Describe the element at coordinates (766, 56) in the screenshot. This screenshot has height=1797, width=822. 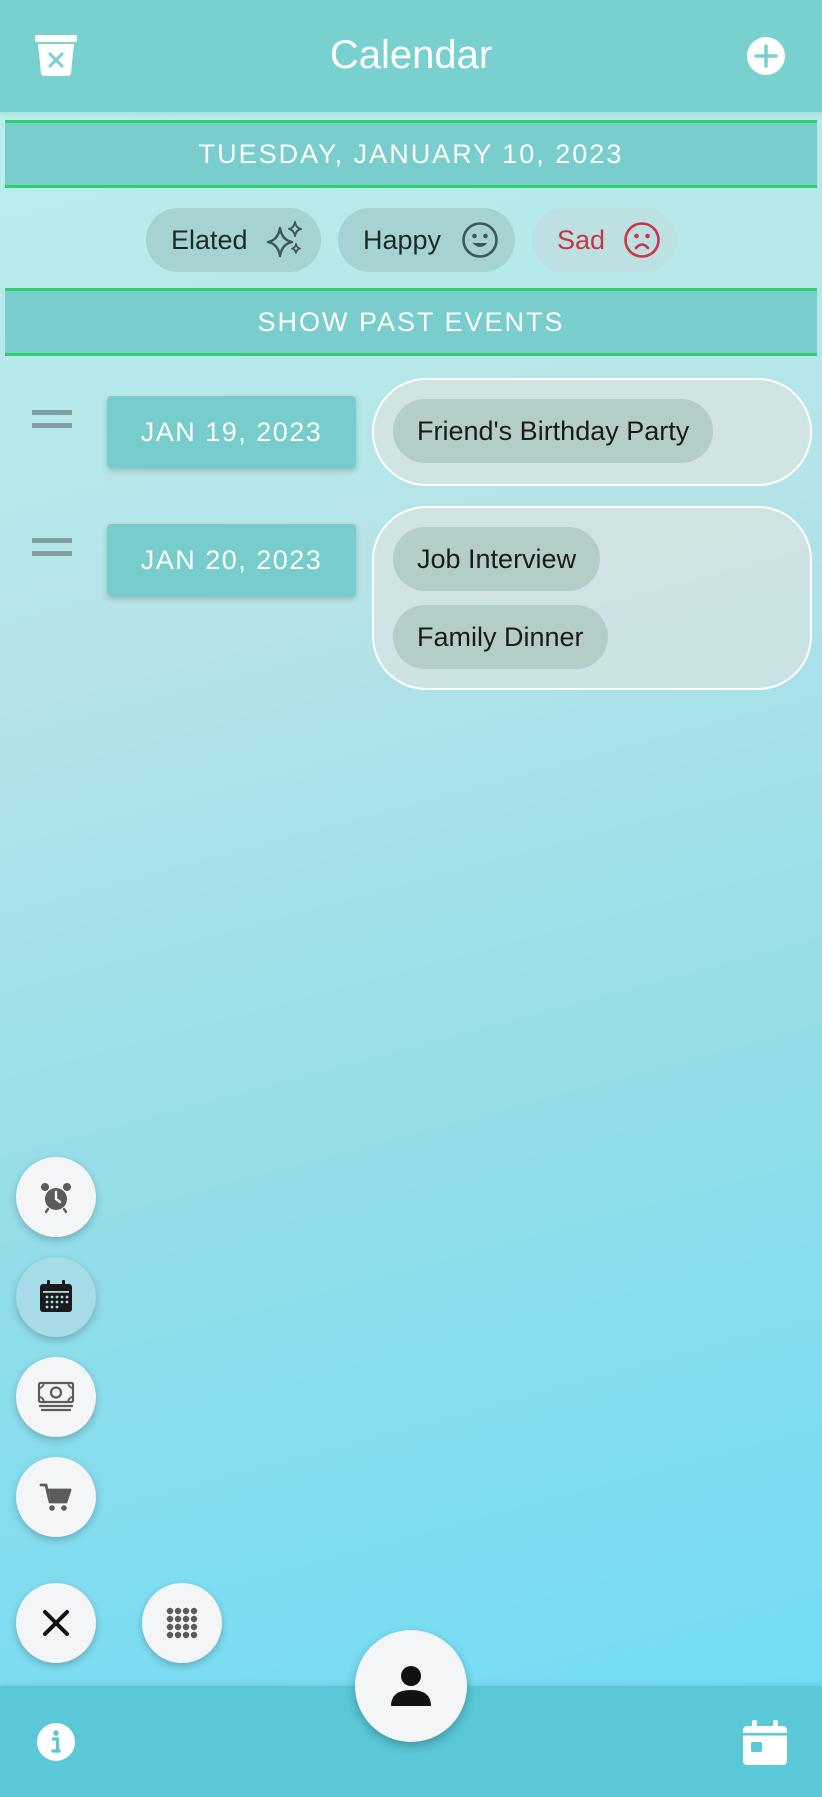
I see `plus-circle-icon` at that location.